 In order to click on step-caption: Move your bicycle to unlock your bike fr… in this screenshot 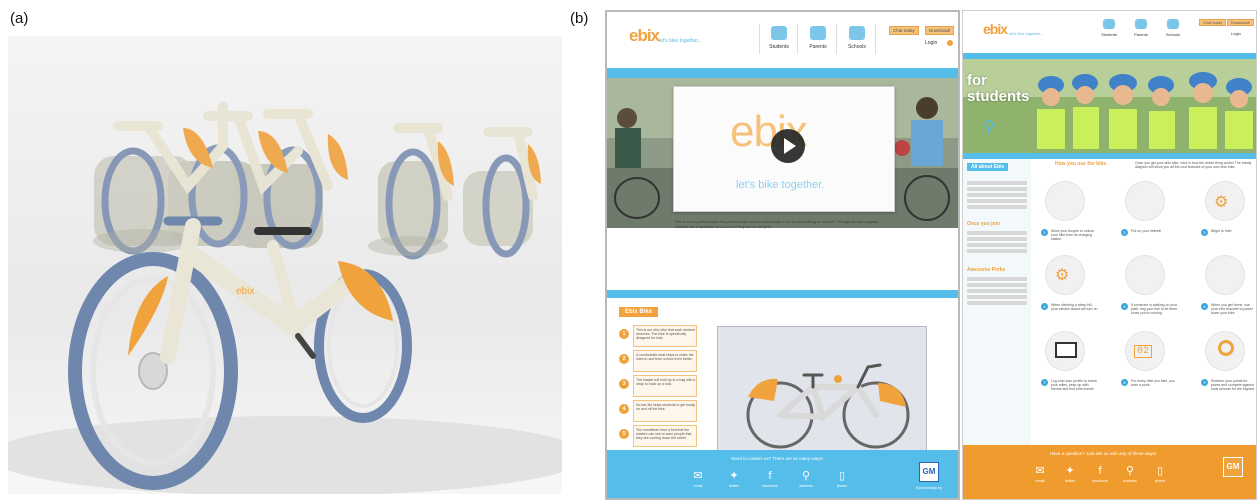, I will do `click(1072, 235)`.